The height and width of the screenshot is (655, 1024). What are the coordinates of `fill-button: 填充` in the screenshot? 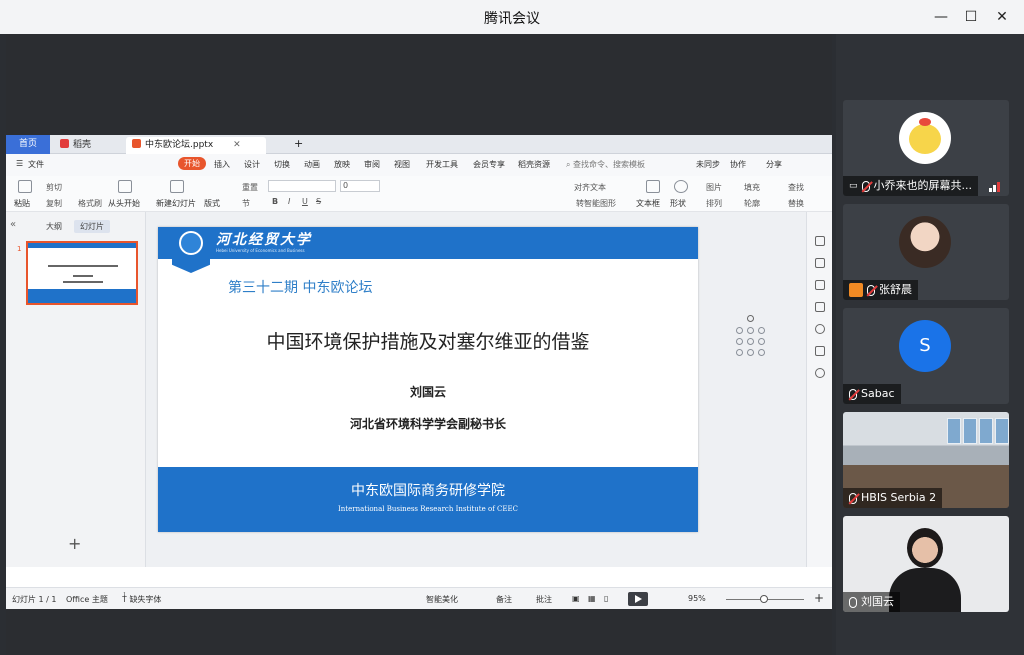 It's located at (752, 187).